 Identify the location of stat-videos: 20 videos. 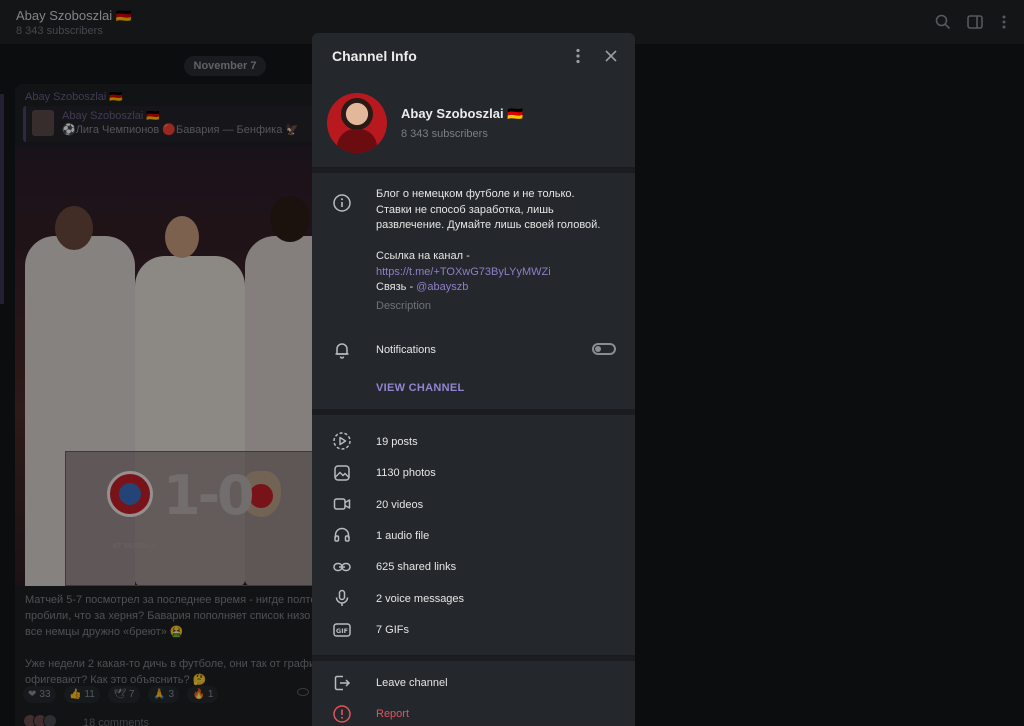
(399, 505).